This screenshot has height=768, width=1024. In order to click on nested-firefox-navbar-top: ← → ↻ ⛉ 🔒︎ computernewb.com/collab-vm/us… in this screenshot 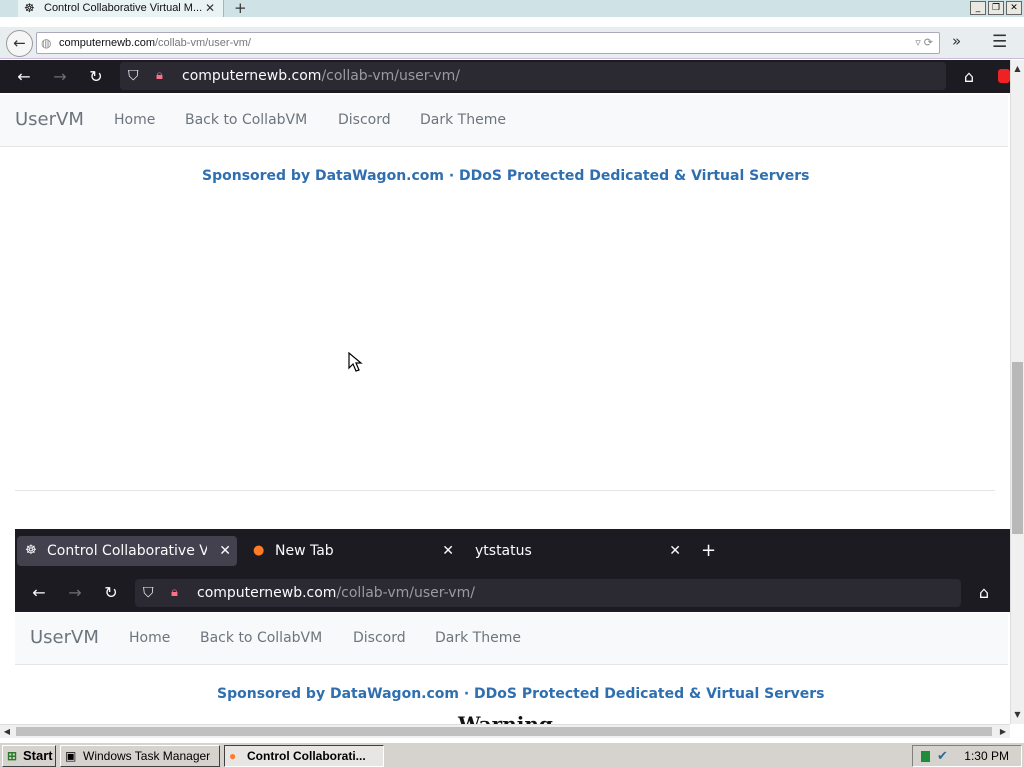, I will do `click(505, 76)`.